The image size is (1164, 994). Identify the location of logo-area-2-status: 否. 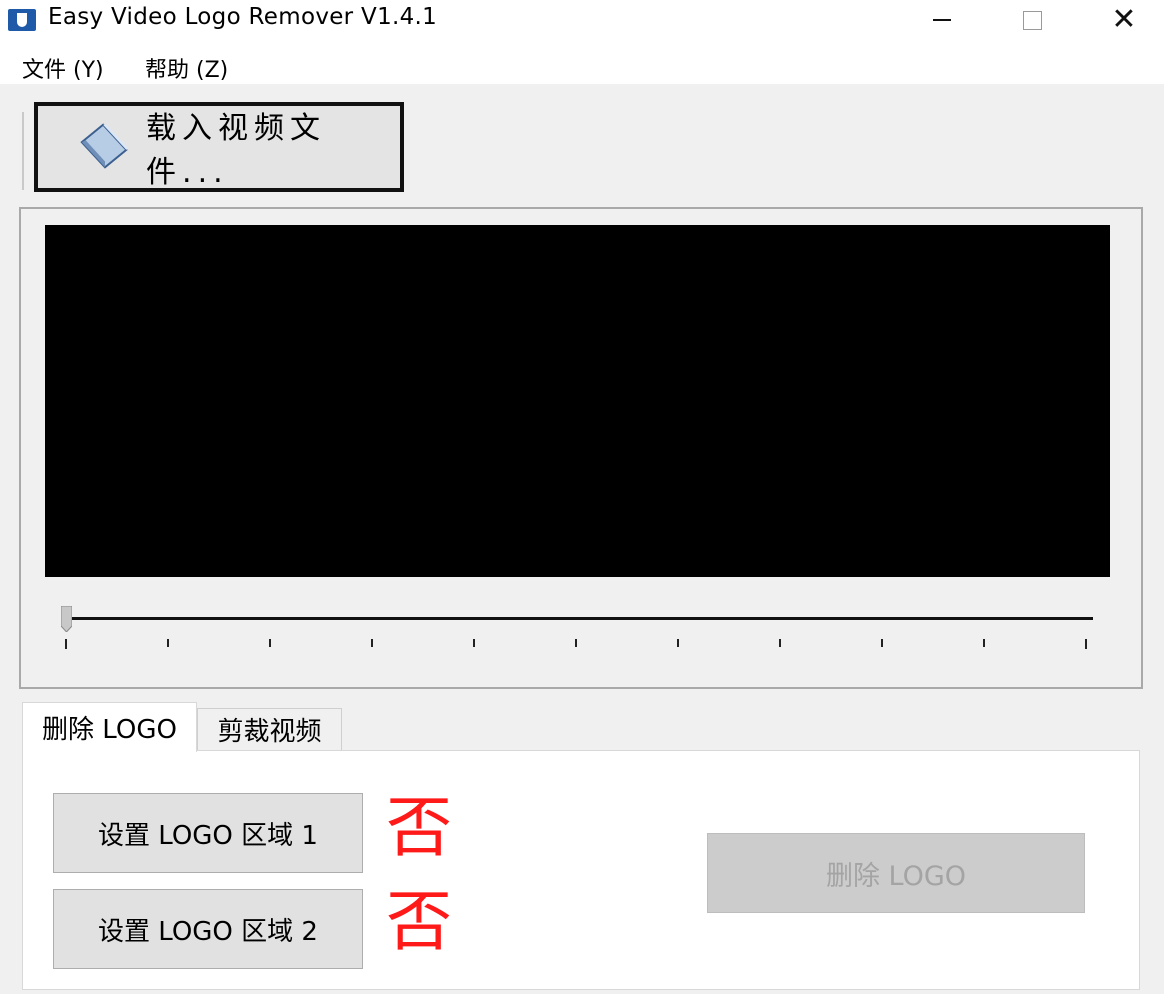
(419, 921).